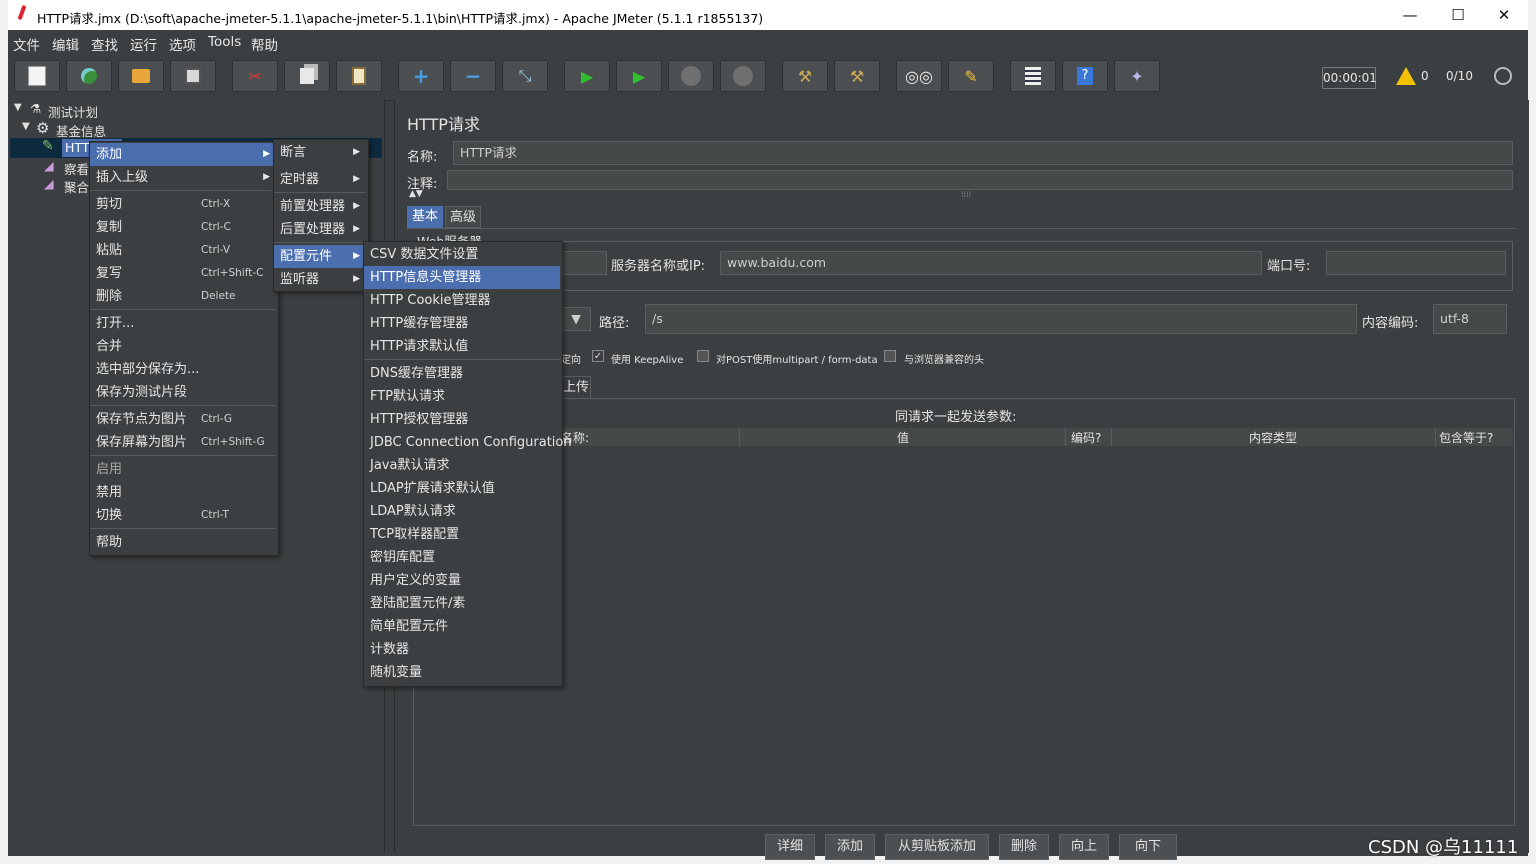 The image size is (1536, 864). Describe the element at coordinates (576, 319) in the screenshot. I see `method-dropdown: ▼` at that location.